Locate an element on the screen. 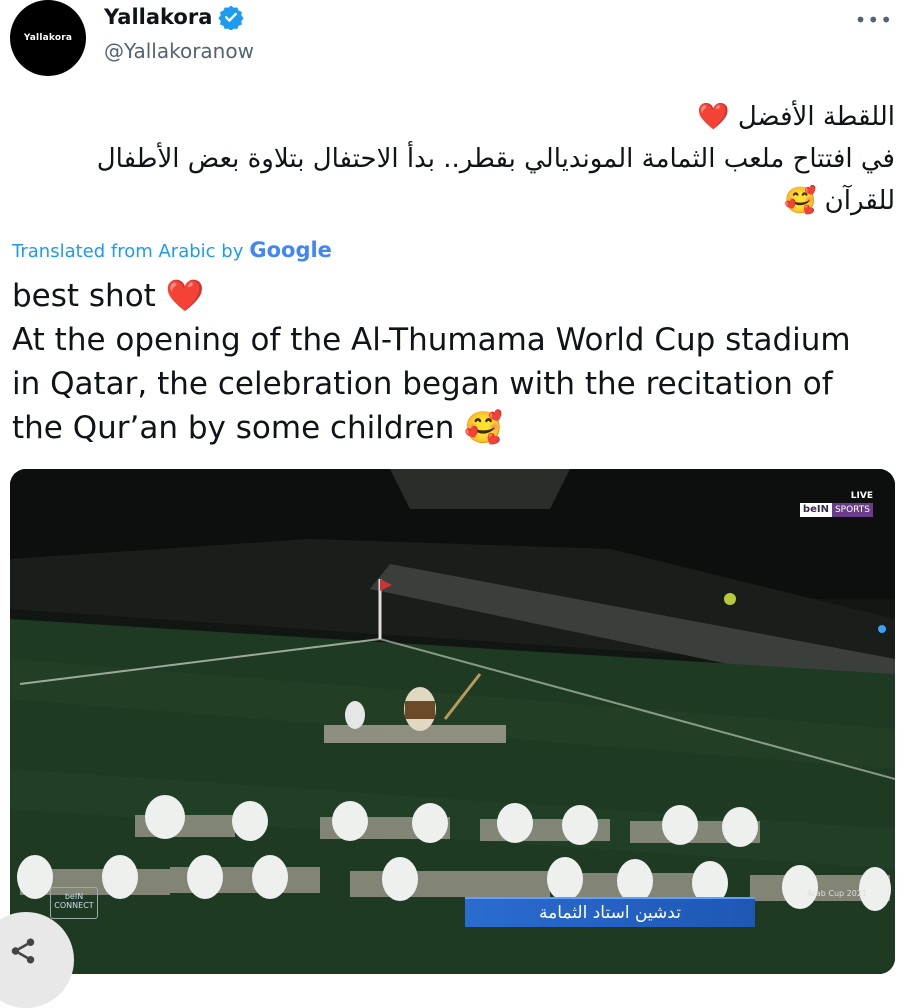  video-caption-bar: تدشين استاد الثمامة is located at coordinates (610, 912).